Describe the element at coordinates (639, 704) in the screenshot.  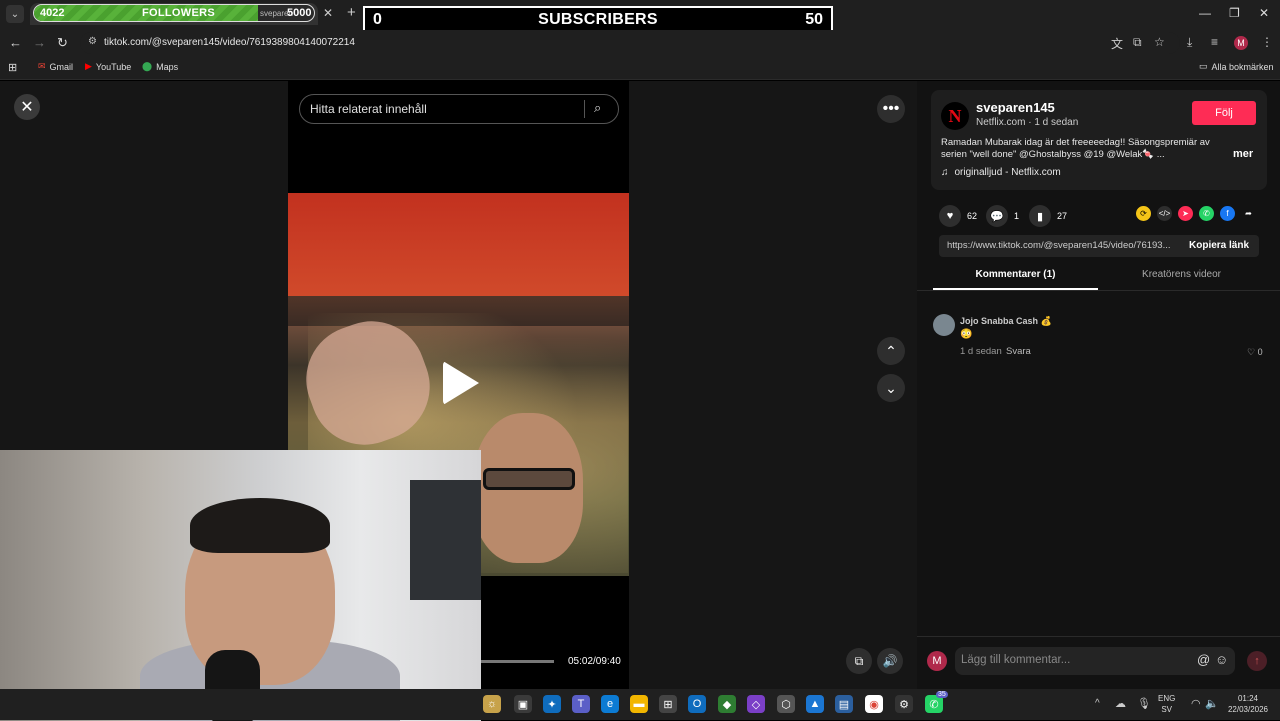
I see `file-explorer-icon: ▬` at that location.